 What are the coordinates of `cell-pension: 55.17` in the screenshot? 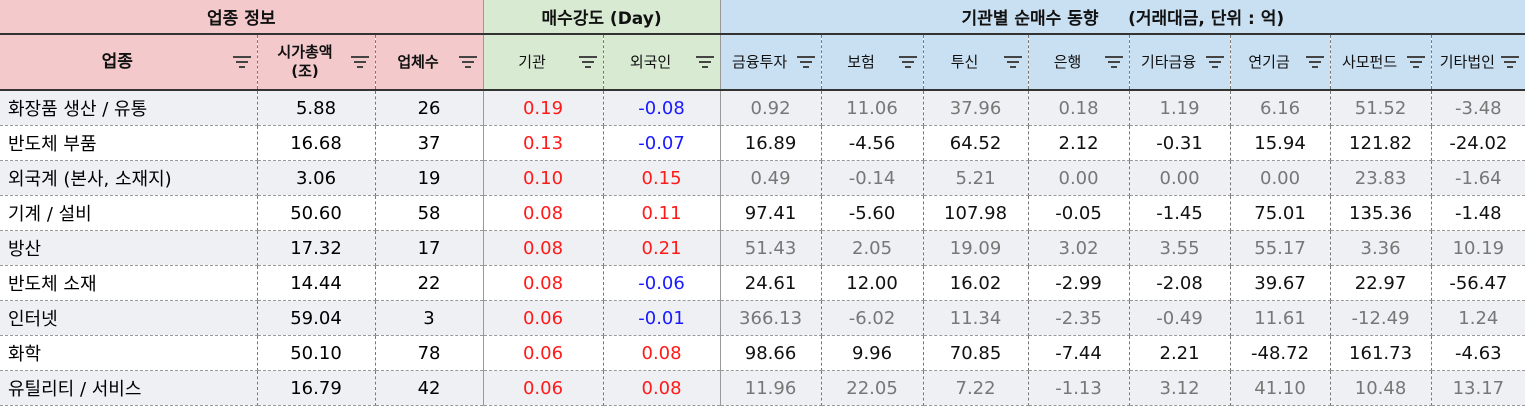 It's located at (1280, 248).